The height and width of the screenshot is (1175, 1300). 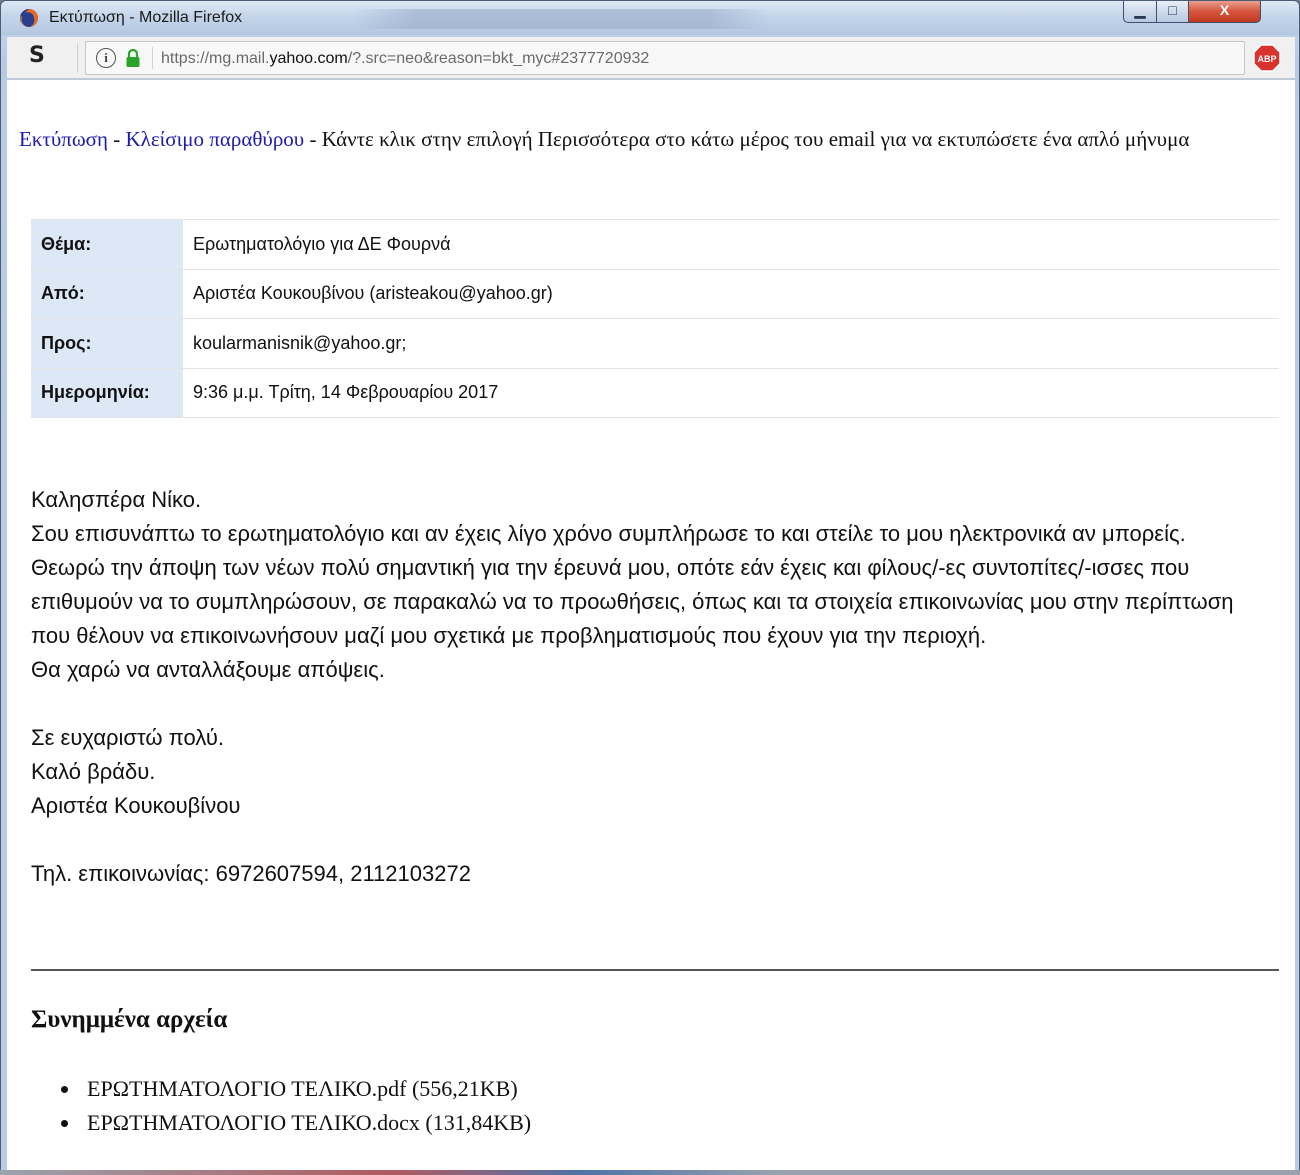 I want to click on url-prefix: https://mg.mail., so click(x=215, y=58).